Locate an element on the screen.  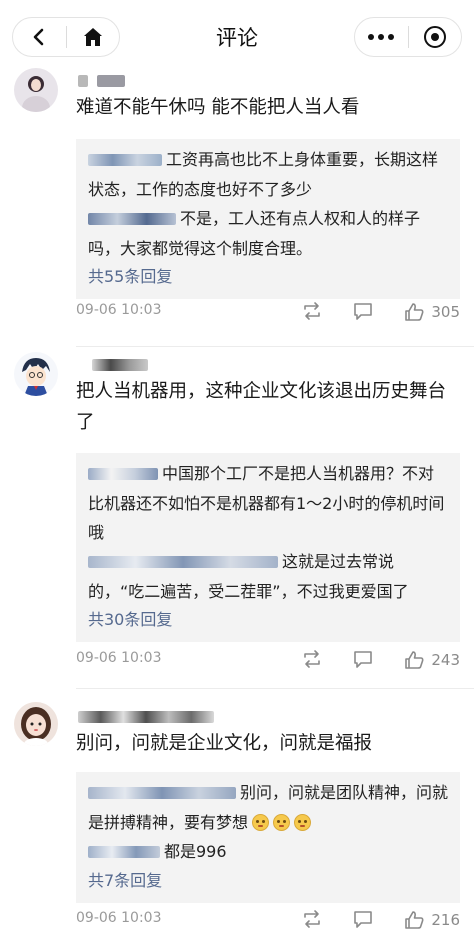
more-dots-icon is located at coordinates (381, 37).